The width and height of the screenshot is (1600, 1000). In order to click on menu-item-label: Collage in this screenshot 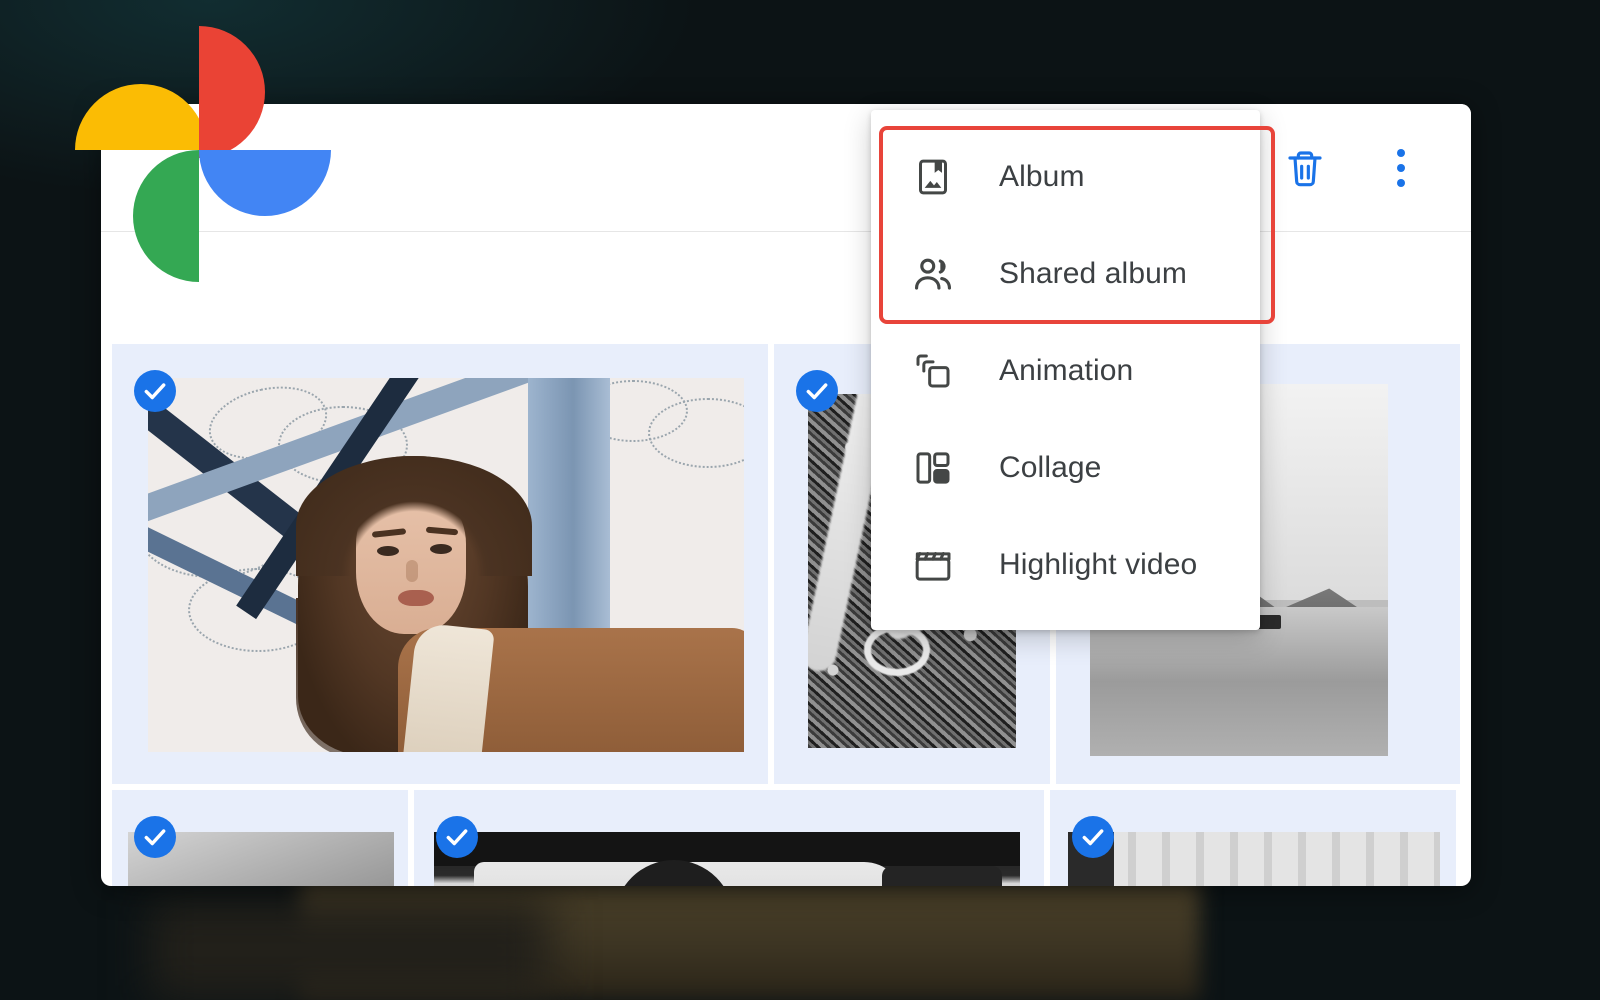, I will do `click(1050, 467)`.